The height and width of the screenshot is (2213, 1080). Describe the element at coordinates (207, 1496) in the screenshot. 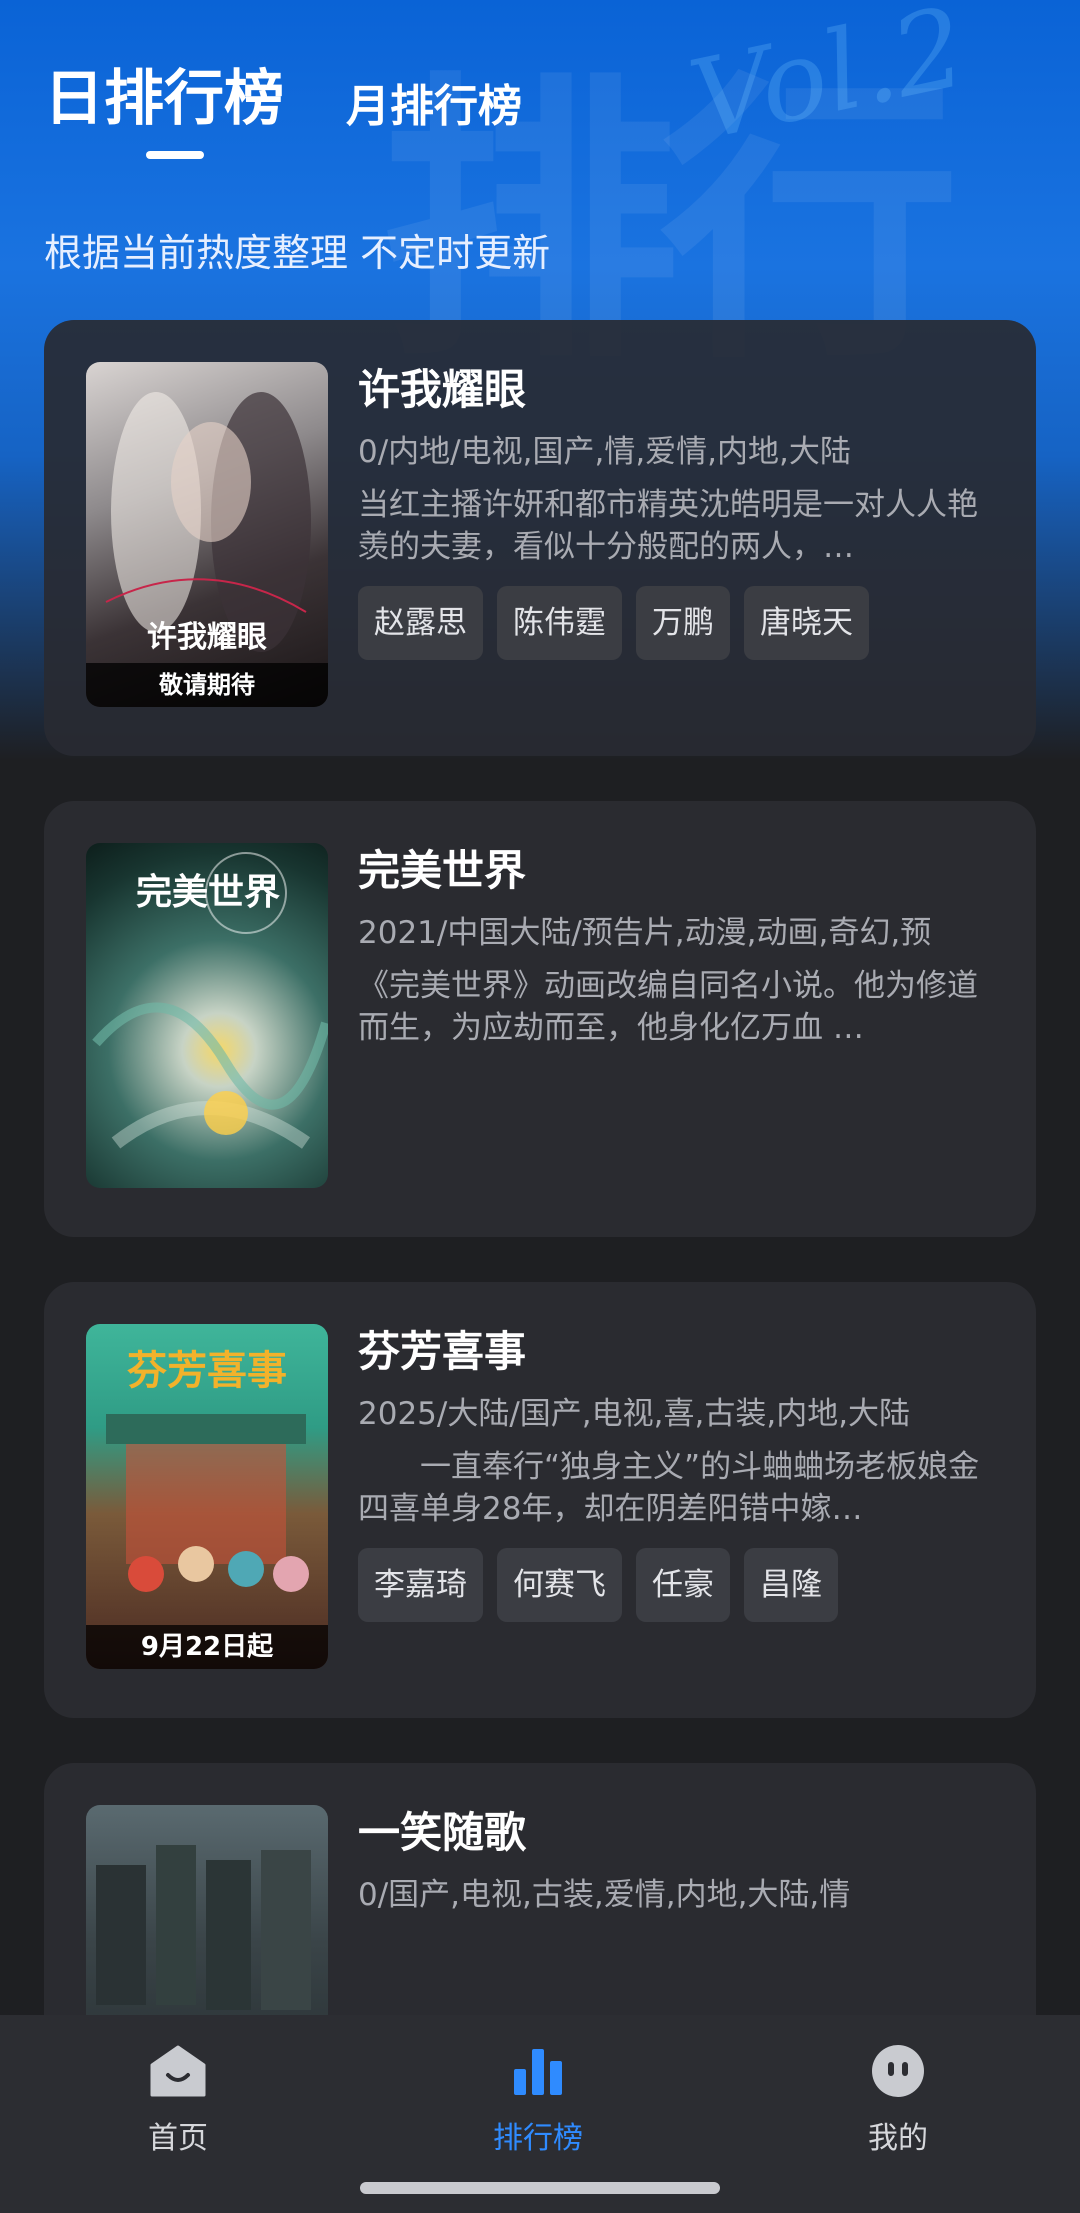

I see `poster-image: 芬芳喜事 9月22日起` at that location.